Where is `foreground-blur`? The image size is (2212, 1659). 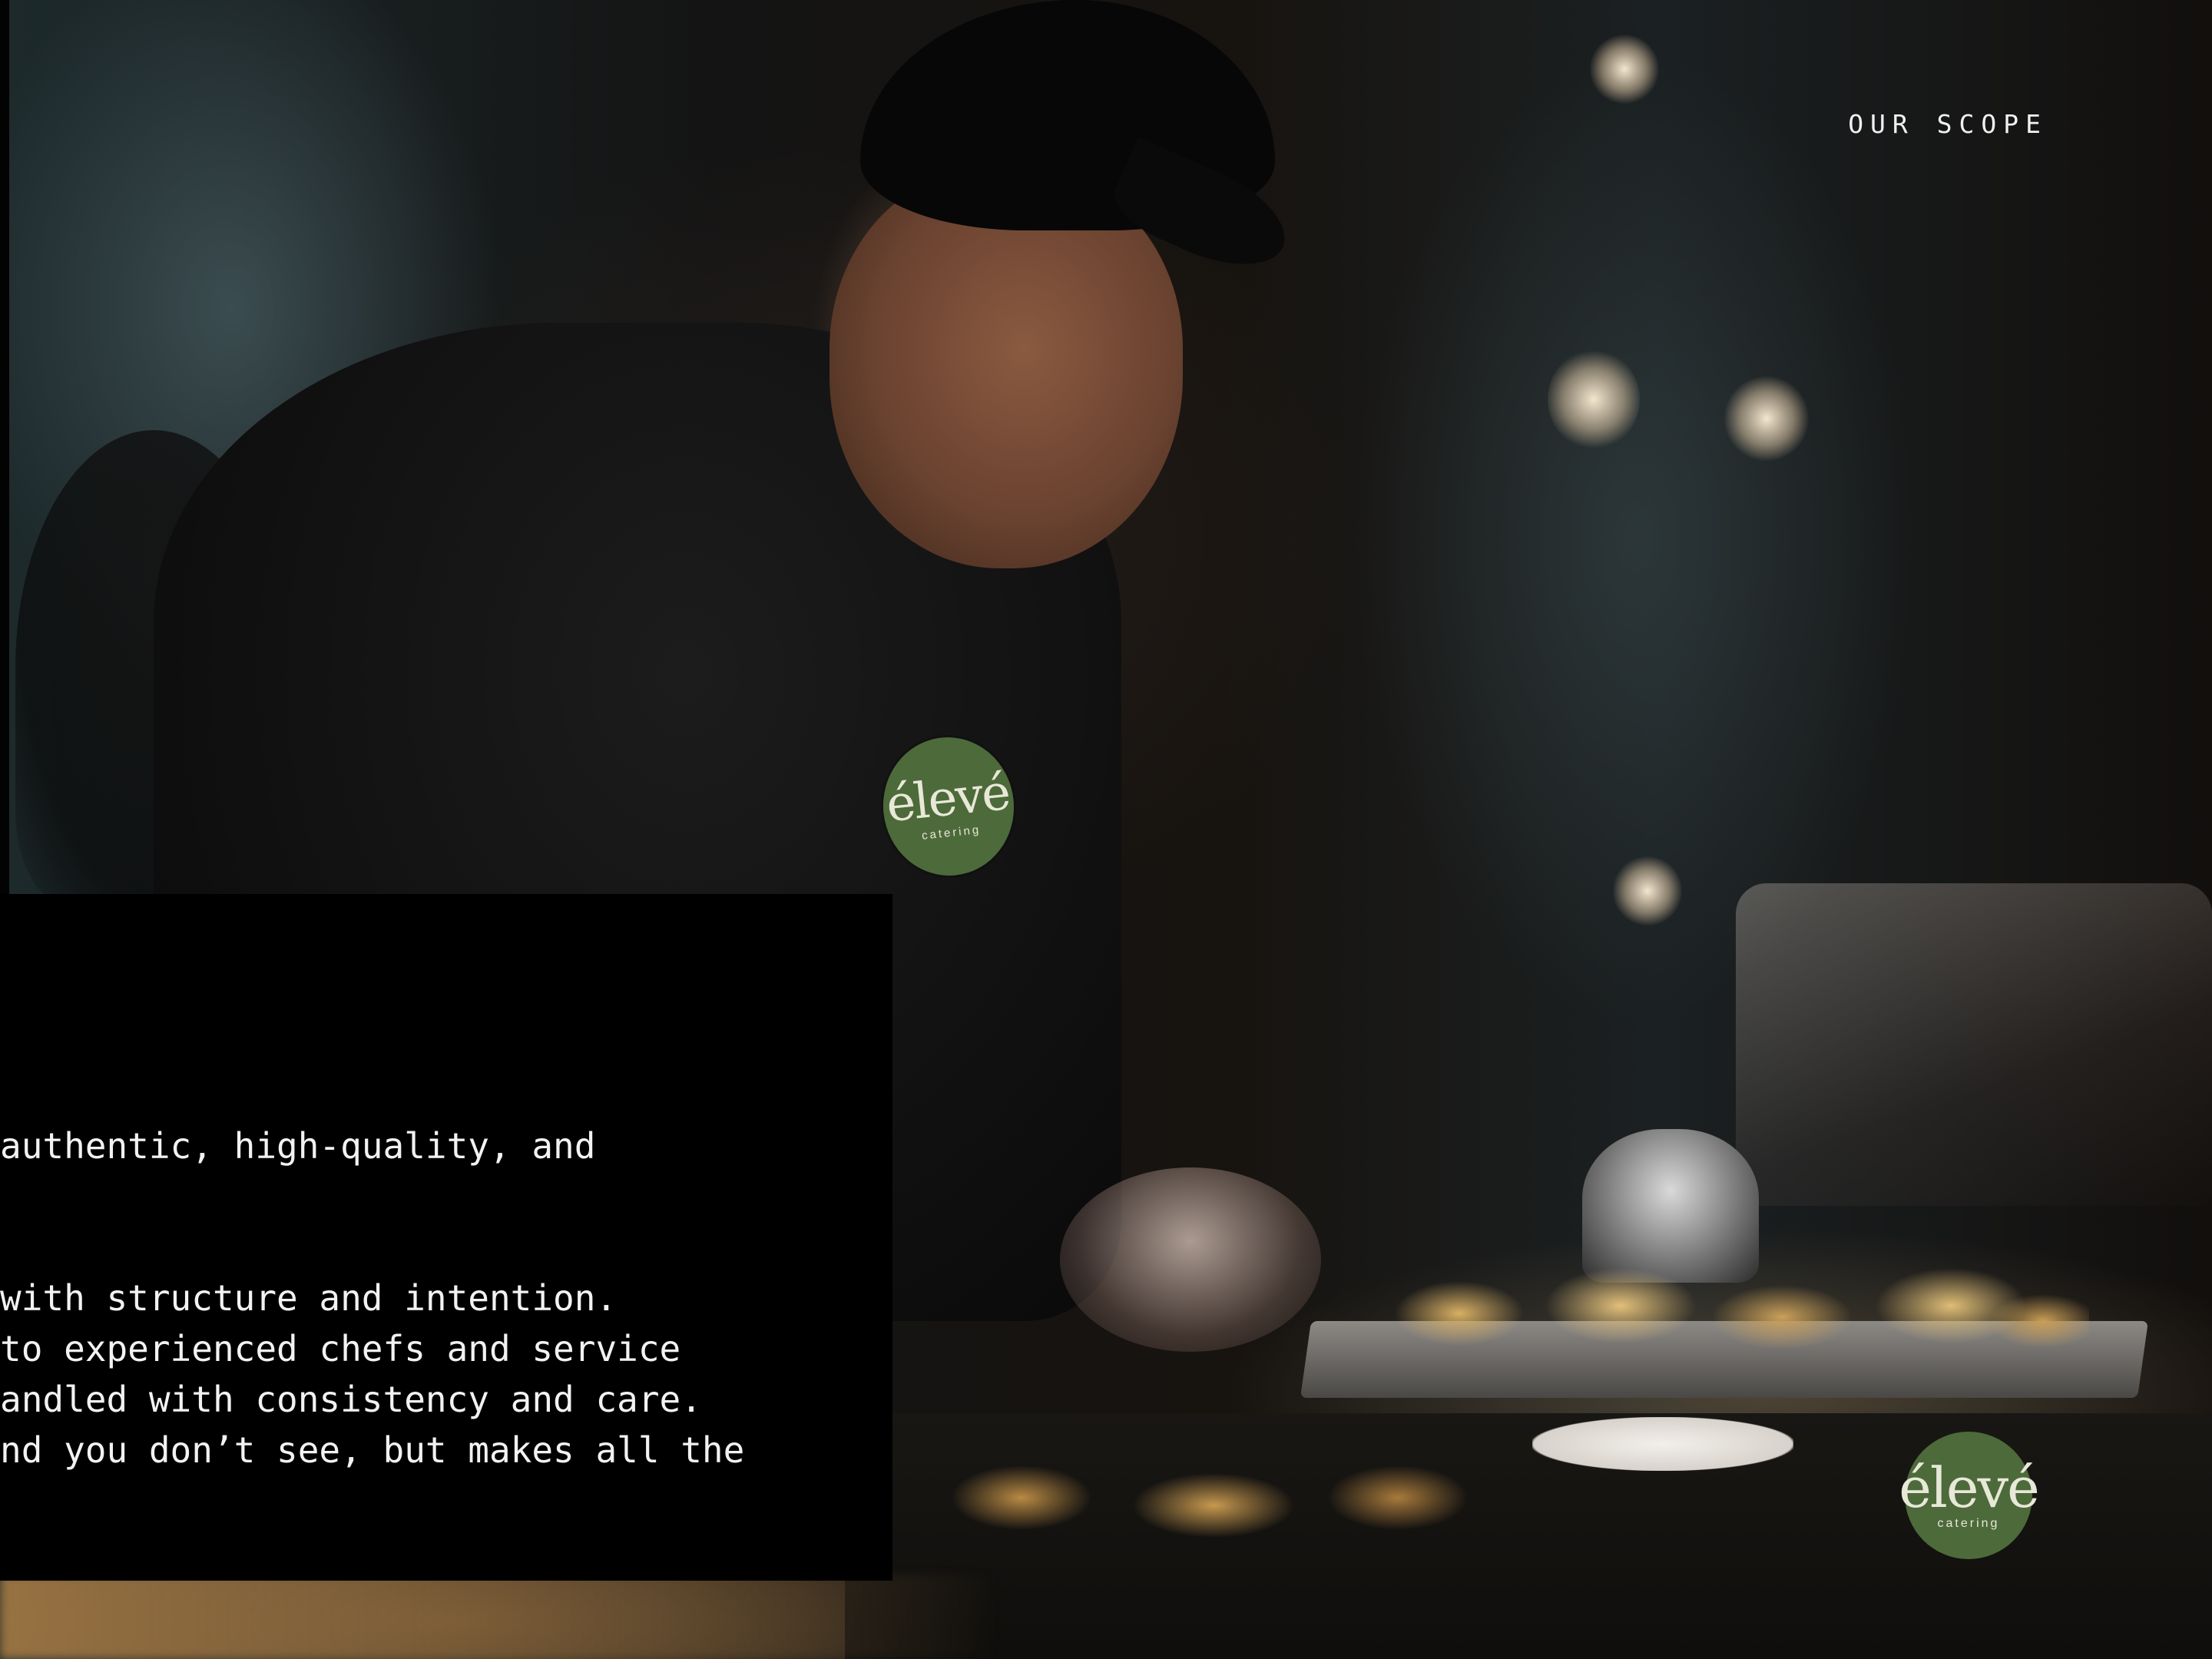
foreground-blur is located at coordinates (499, 1617).